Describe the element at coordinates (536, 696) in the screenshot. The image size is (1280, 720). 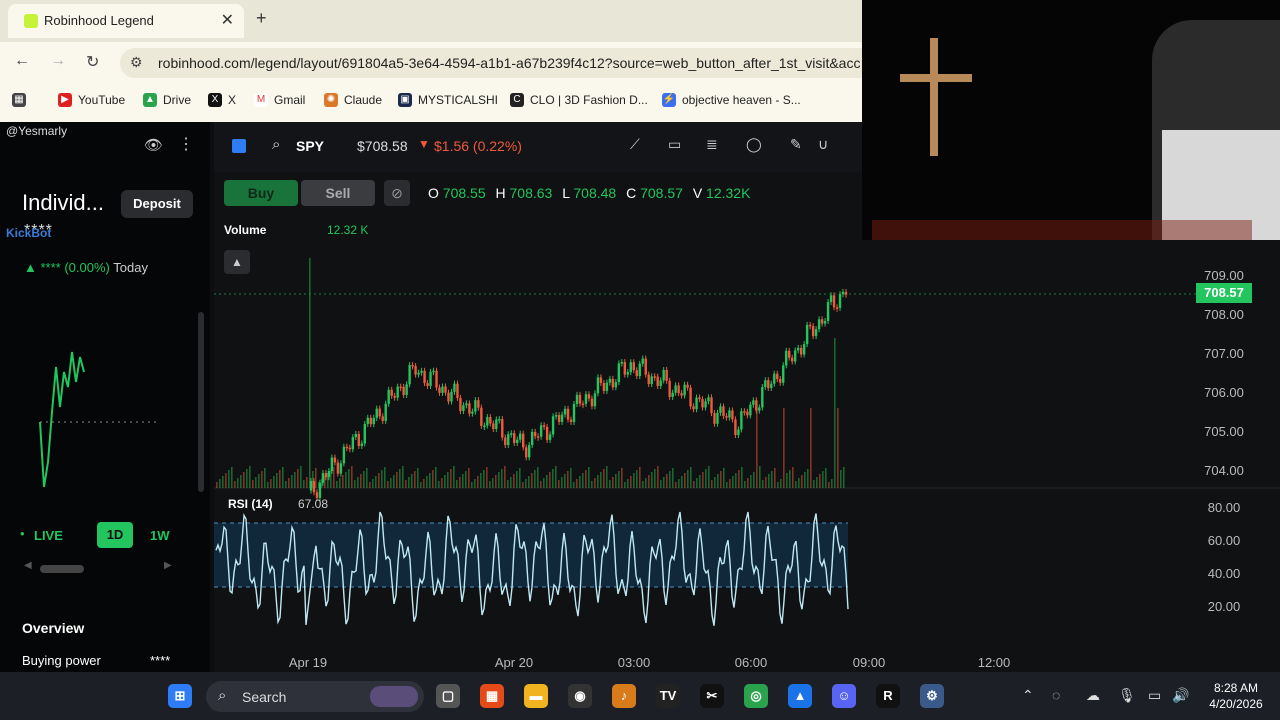
I see `file-explorer-icon: ▬` at that location.